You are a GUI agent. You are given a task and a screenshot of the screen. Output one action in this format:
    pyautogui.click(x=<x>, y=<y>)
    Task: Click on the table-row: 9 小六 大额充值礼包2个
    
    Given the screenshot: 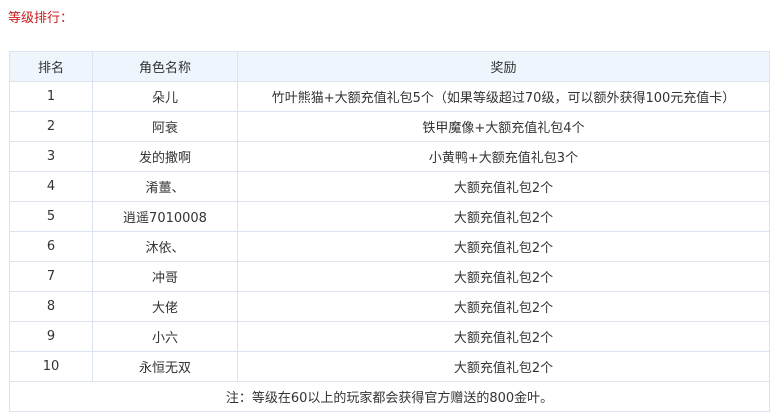 What is the action you would take?
    pyautogui.click(x=389, y=336)
    